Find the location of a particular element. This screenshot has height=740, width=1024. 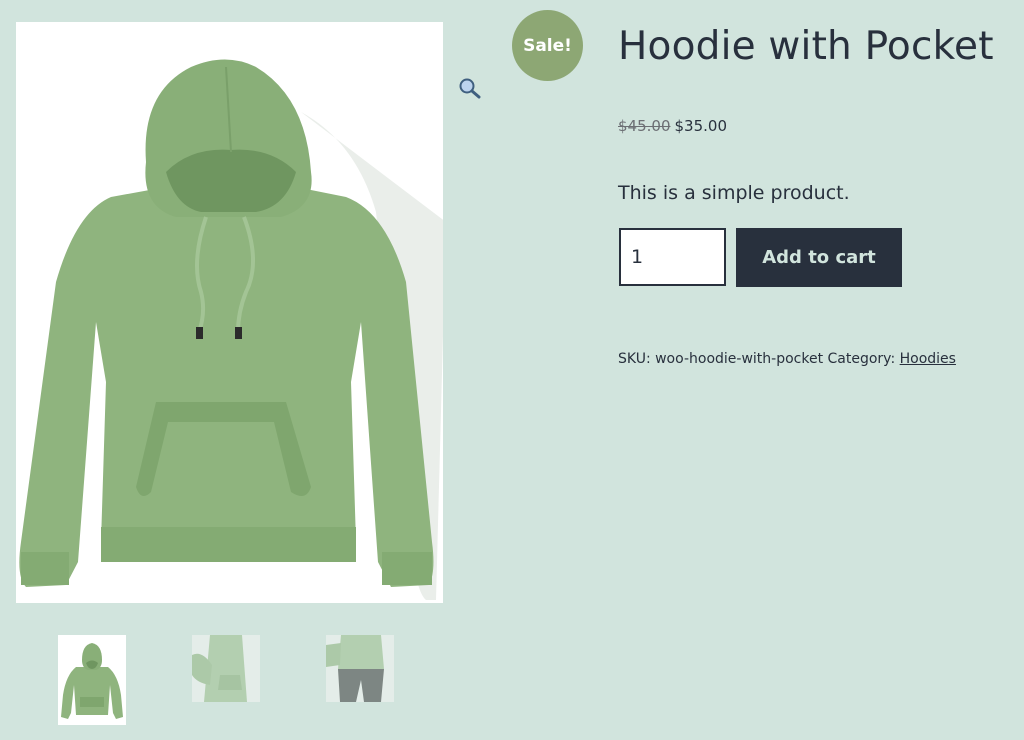

regular-price: $45.00 is located at coordinates (644, 126).